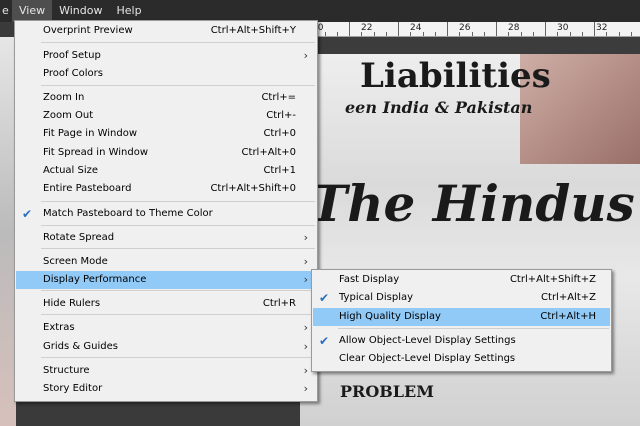 The image size is (640, 426). What do you see at coordinates (59, 327) in the screenshot?
I see `menu-item-label: Extras` at bounding box center [59, 327].